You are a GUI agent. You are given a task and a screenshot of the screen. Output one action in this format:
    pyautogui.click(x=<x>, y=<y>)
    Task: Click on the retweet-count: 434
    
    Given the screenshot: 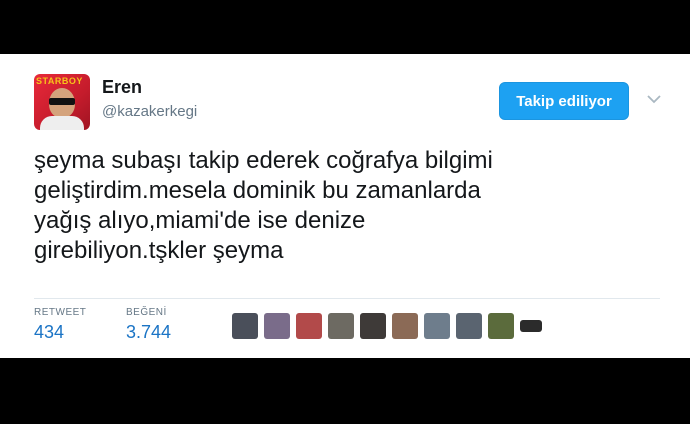 What is the action you would take?
    pyautogui.click(x=60, y=332)
    